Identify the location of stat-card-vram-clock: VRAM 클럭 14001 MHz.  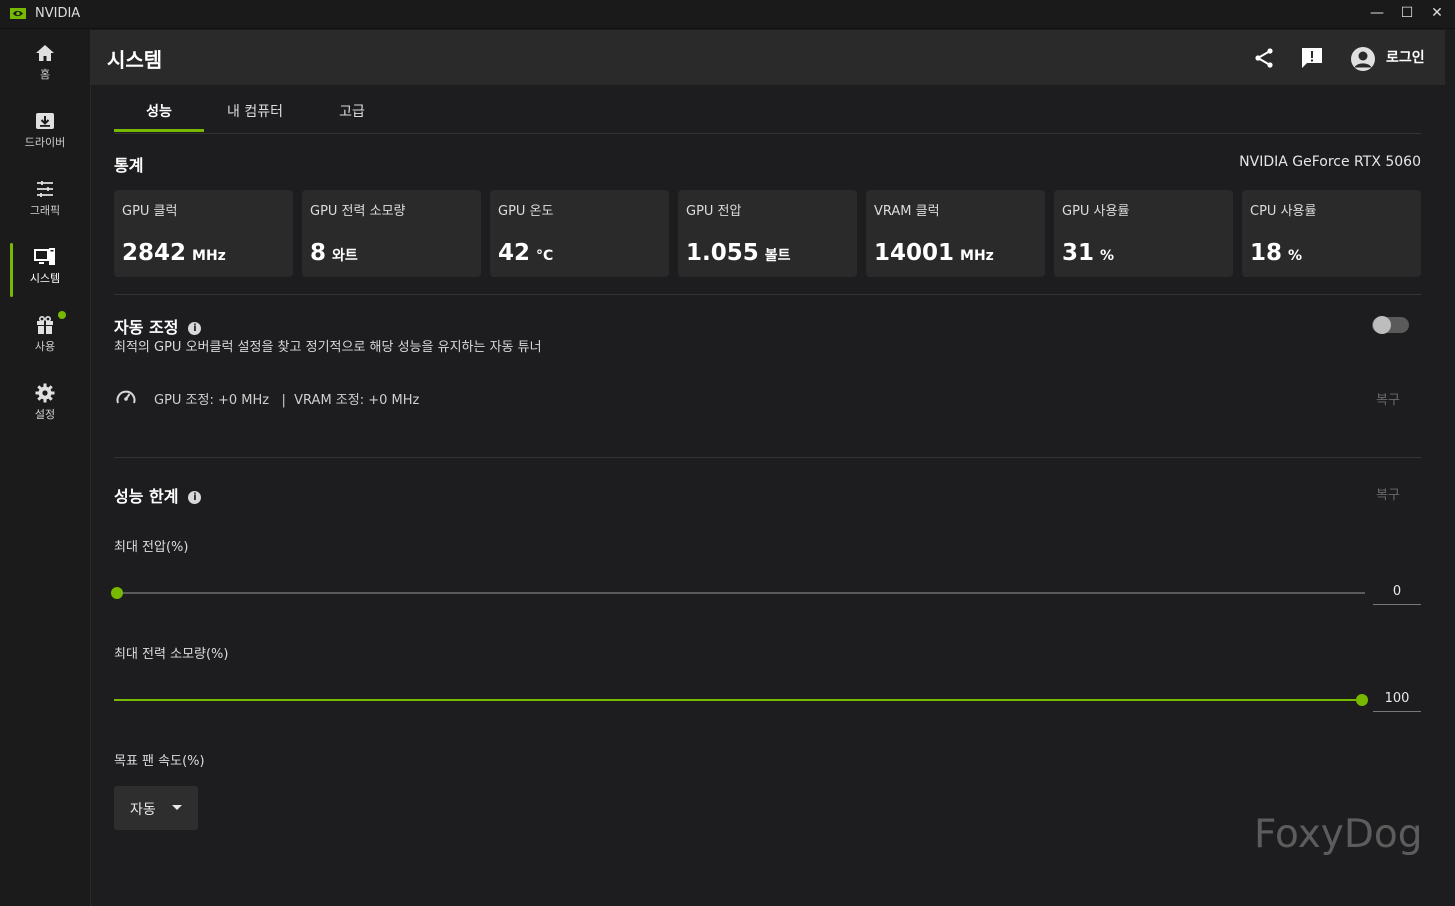
(955, 233).